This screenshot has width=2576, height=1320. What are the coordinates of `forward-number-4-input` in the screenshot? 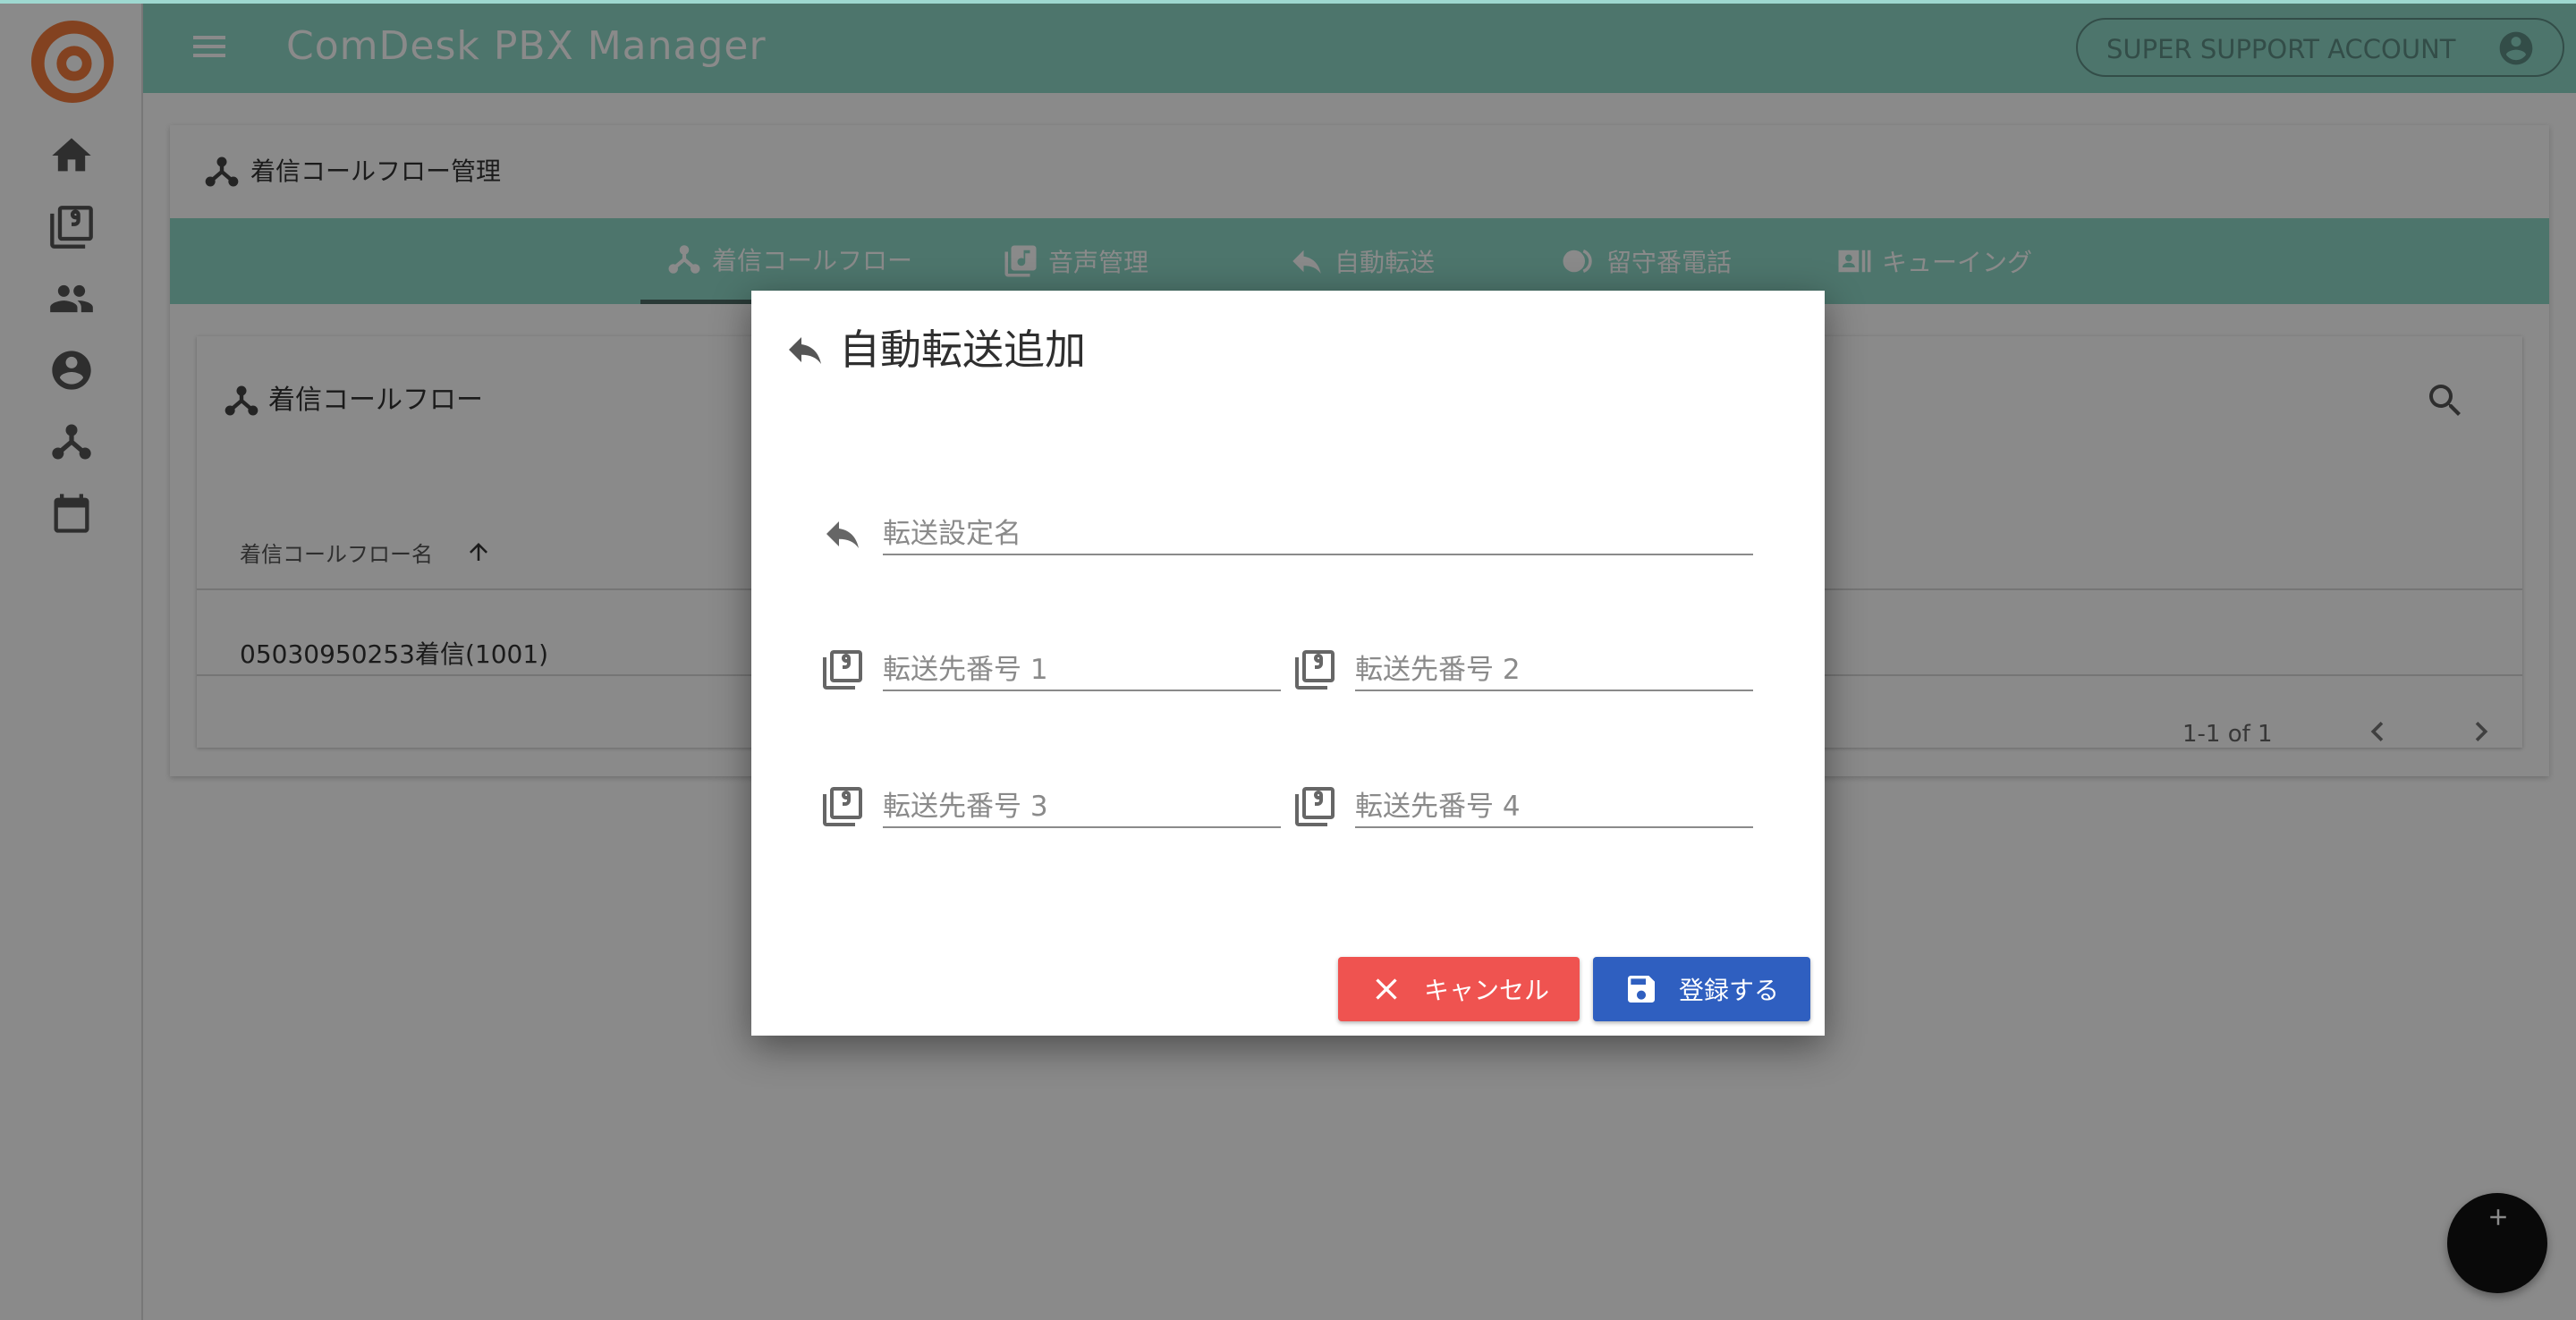 It's located at (1554, 807).